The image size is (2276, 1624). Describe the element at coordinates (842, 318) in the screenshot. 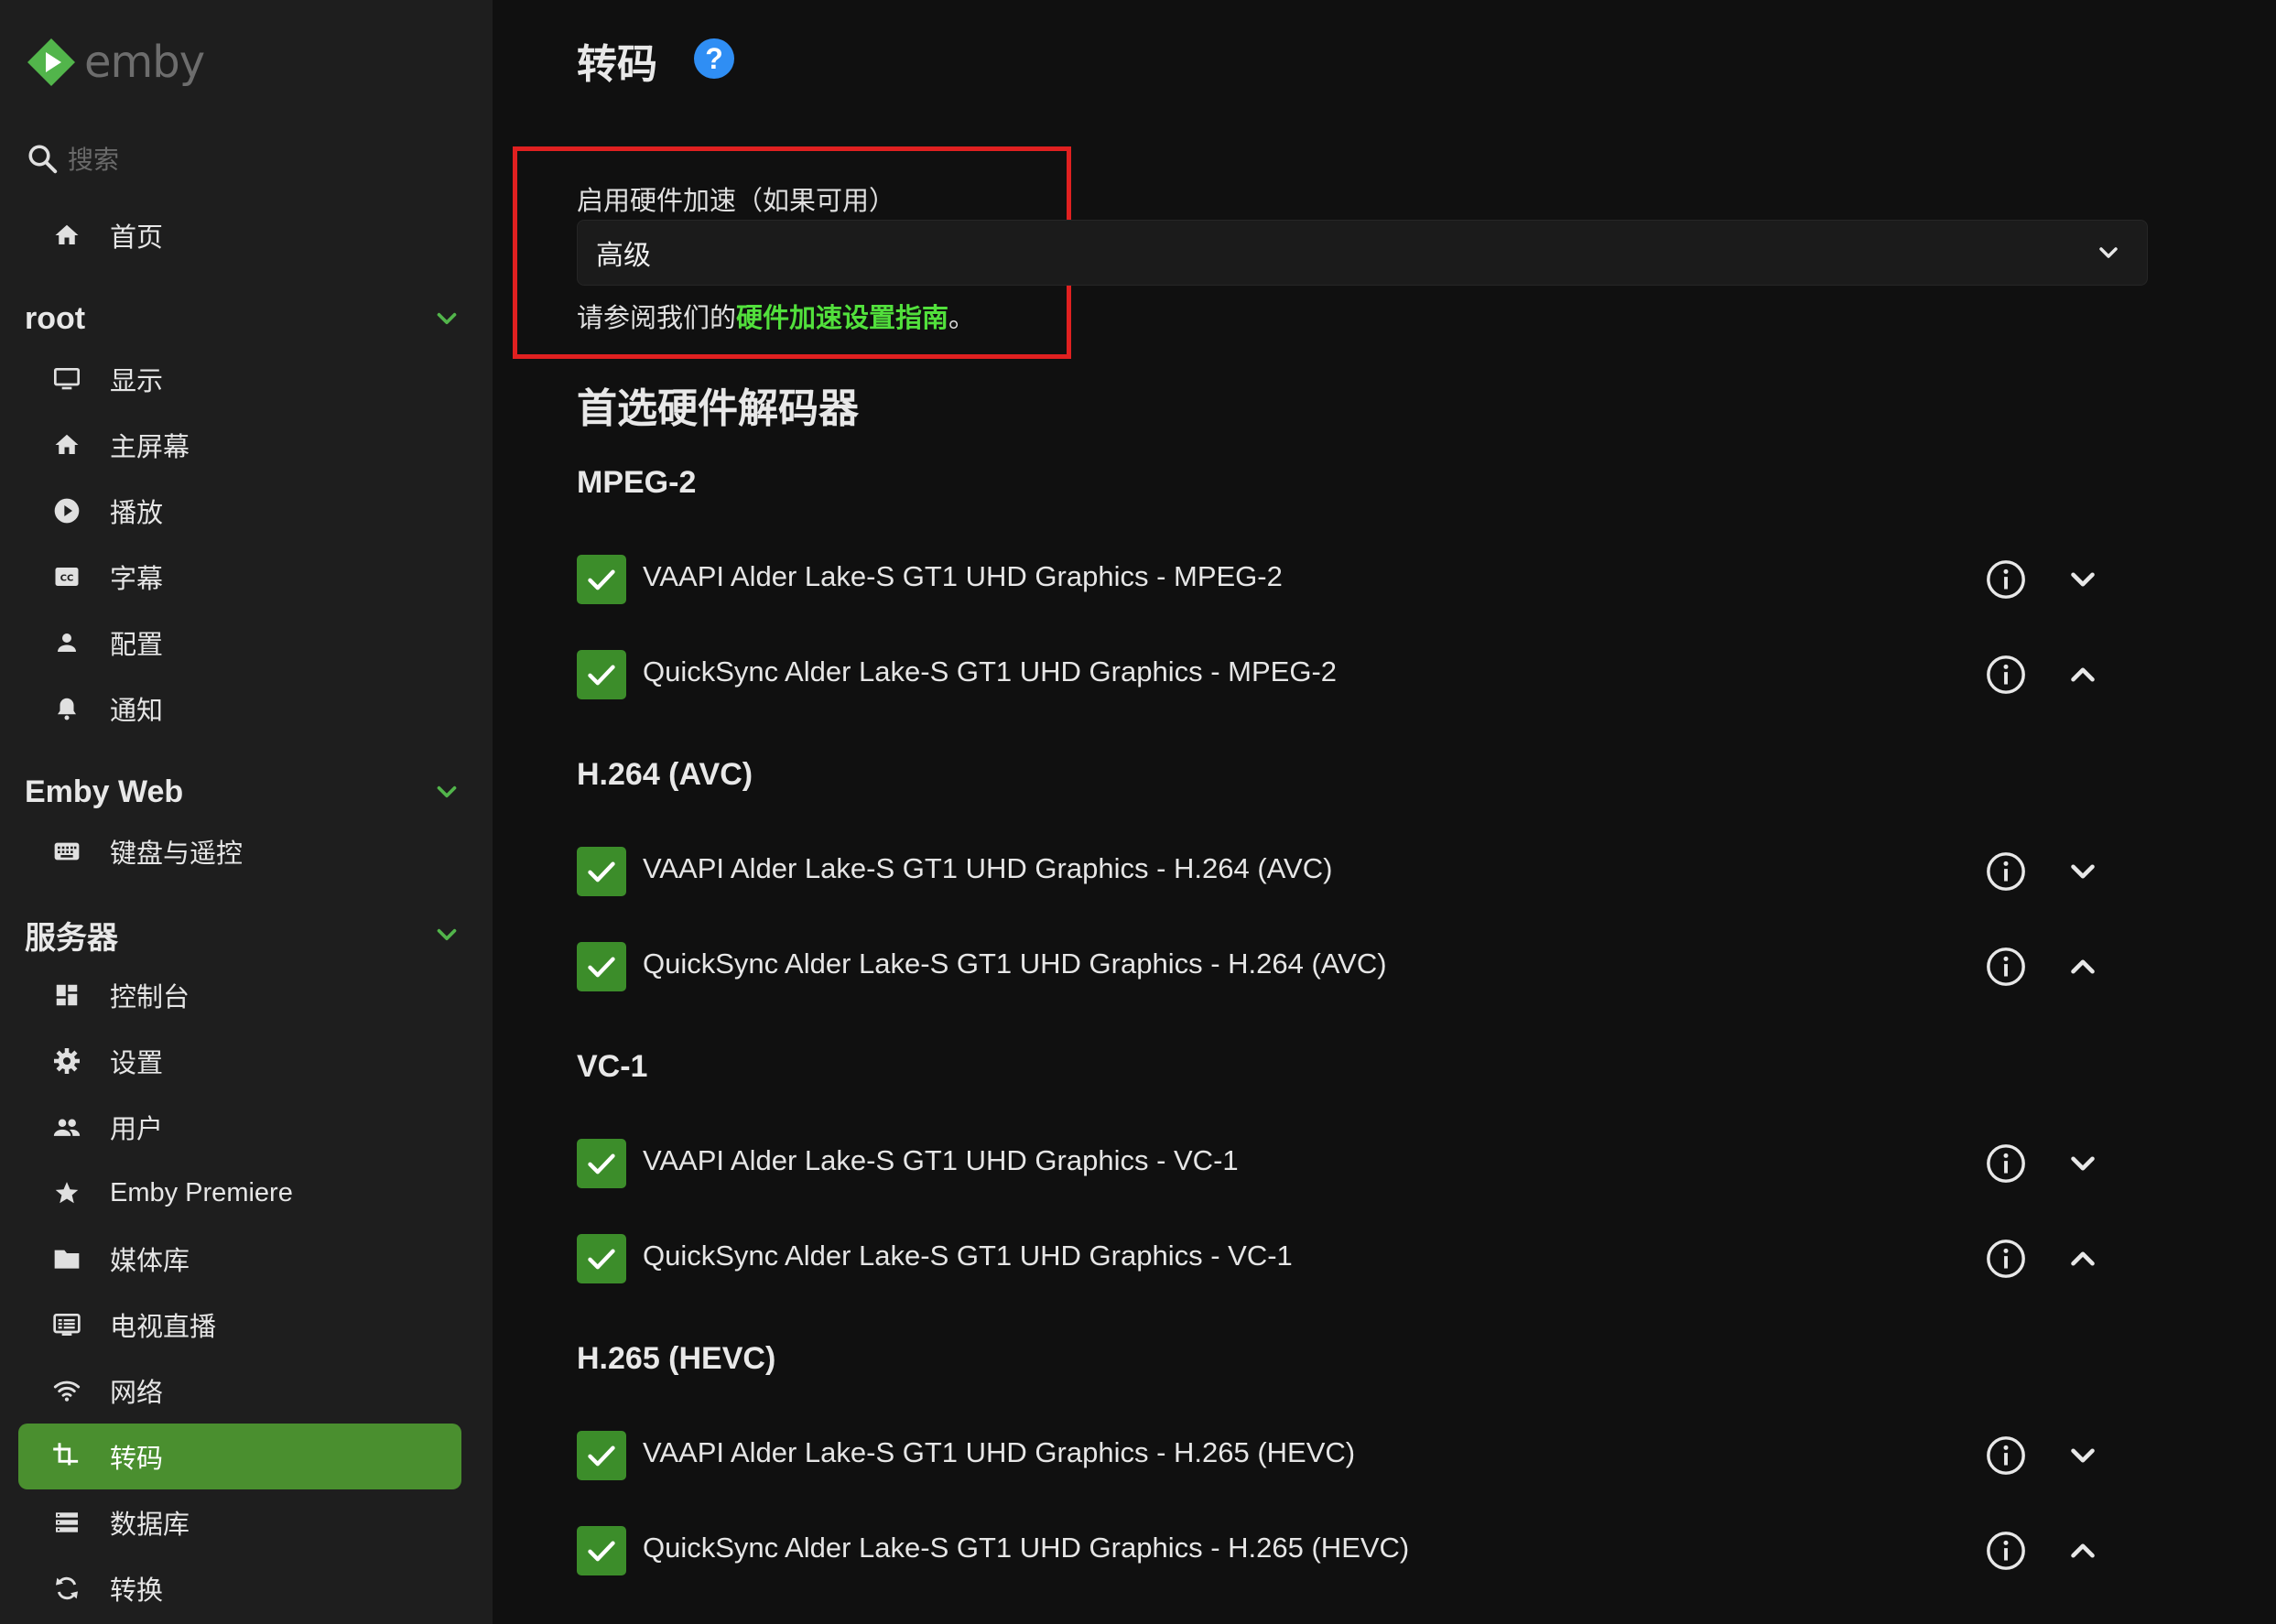

I see `hw-guide-link: 硬件加速设置指南` at that location.